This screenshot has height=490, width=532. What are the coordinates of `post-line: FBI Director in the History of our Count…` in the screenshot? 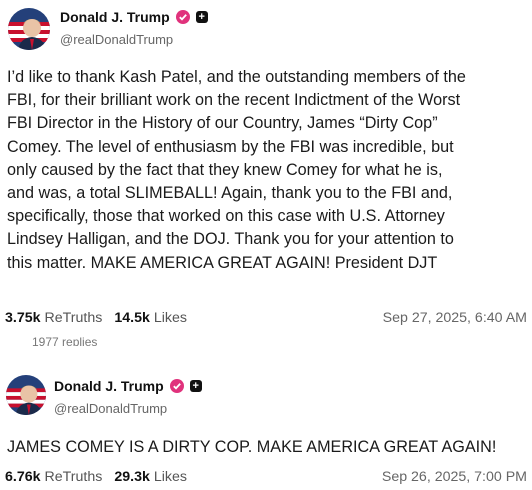 It's located at (222, 123).